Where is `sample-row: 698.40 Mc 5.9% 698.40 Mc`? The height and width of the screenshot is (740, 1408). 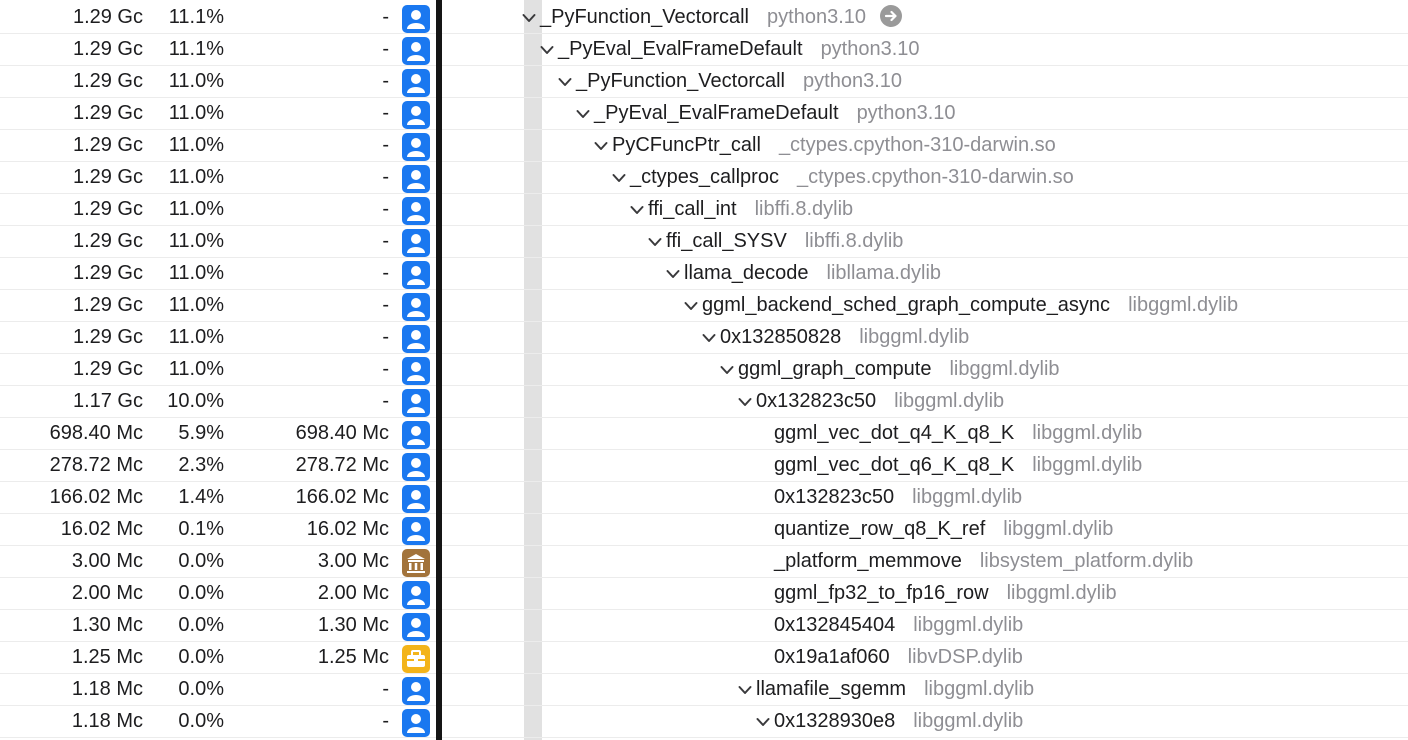
sample-row: 698.40 Mc 5.9% 698.40 Mc is located at coordinates (218, 434).